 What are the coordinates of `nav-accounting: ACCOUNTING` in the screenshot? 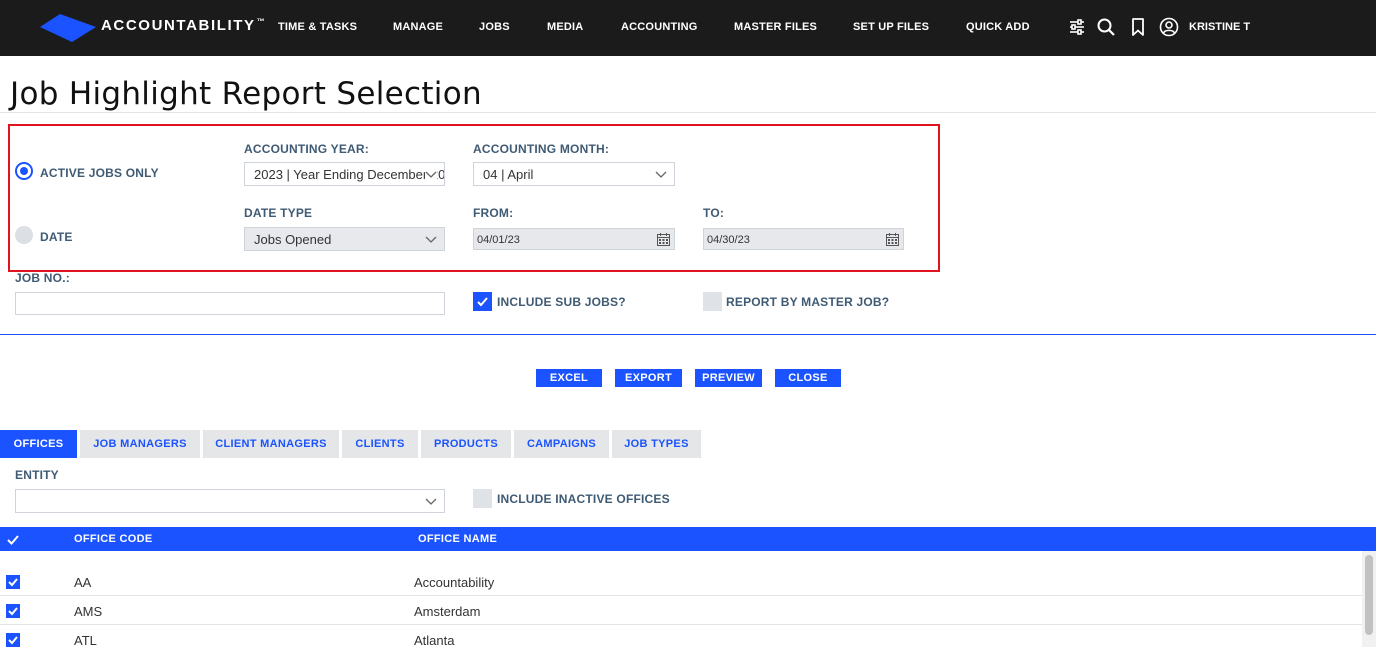 It's located at (659, 27).